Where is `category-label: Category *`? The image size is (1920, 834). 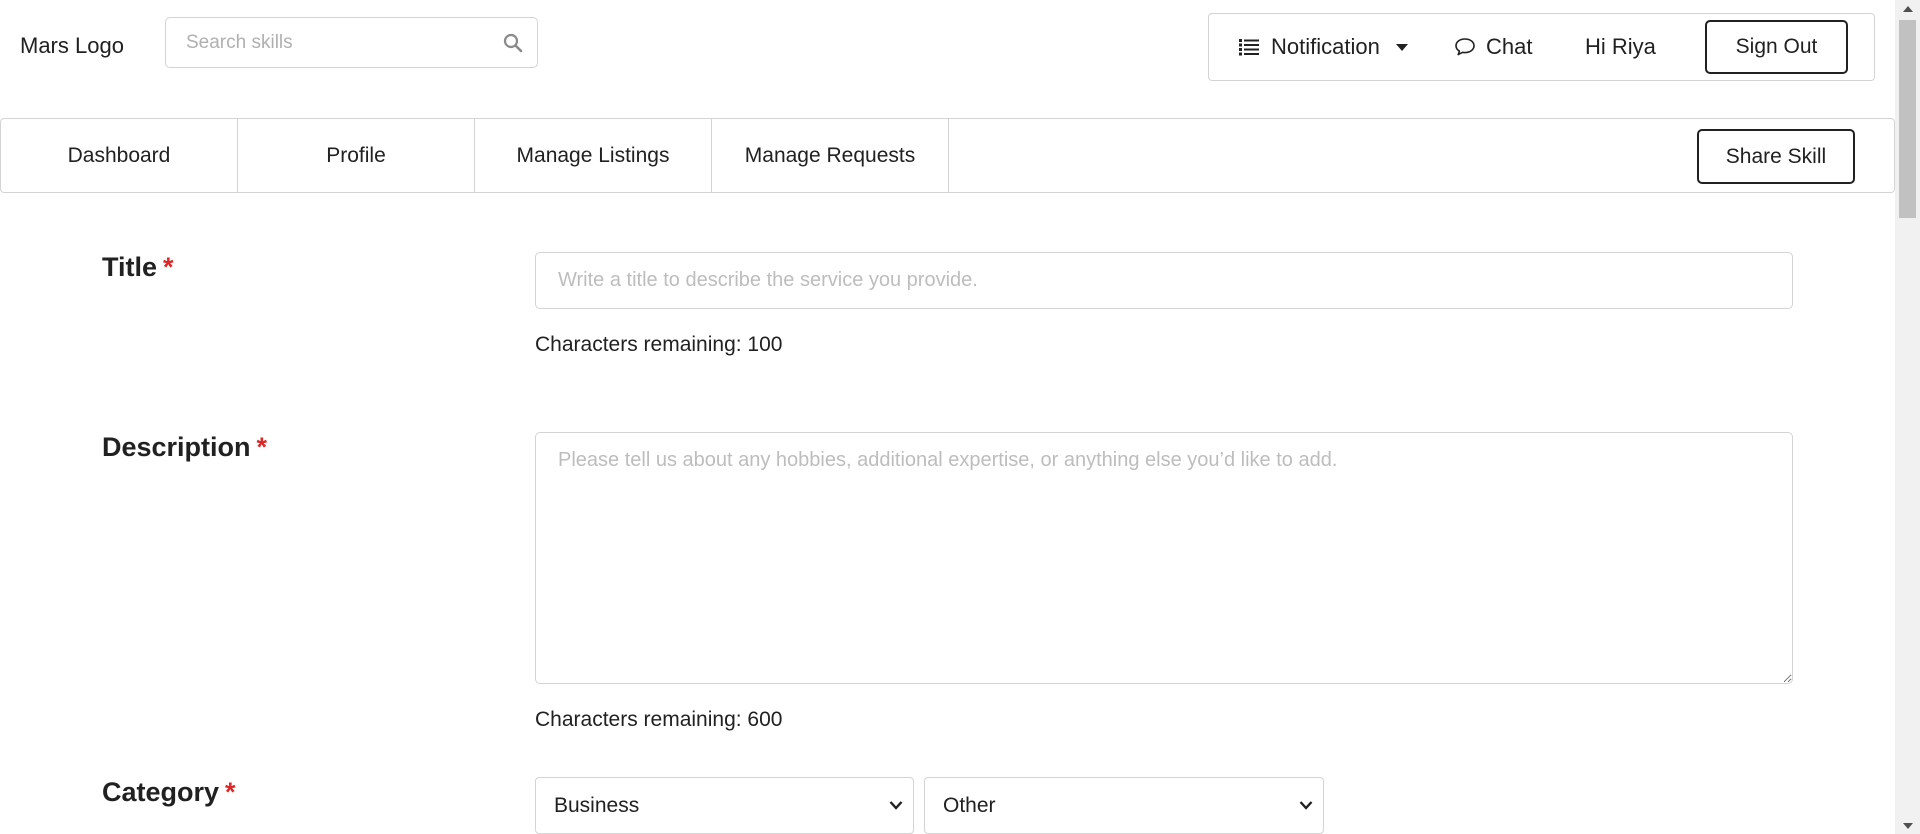 category-label: Category * is located at coordinates (169, 792).